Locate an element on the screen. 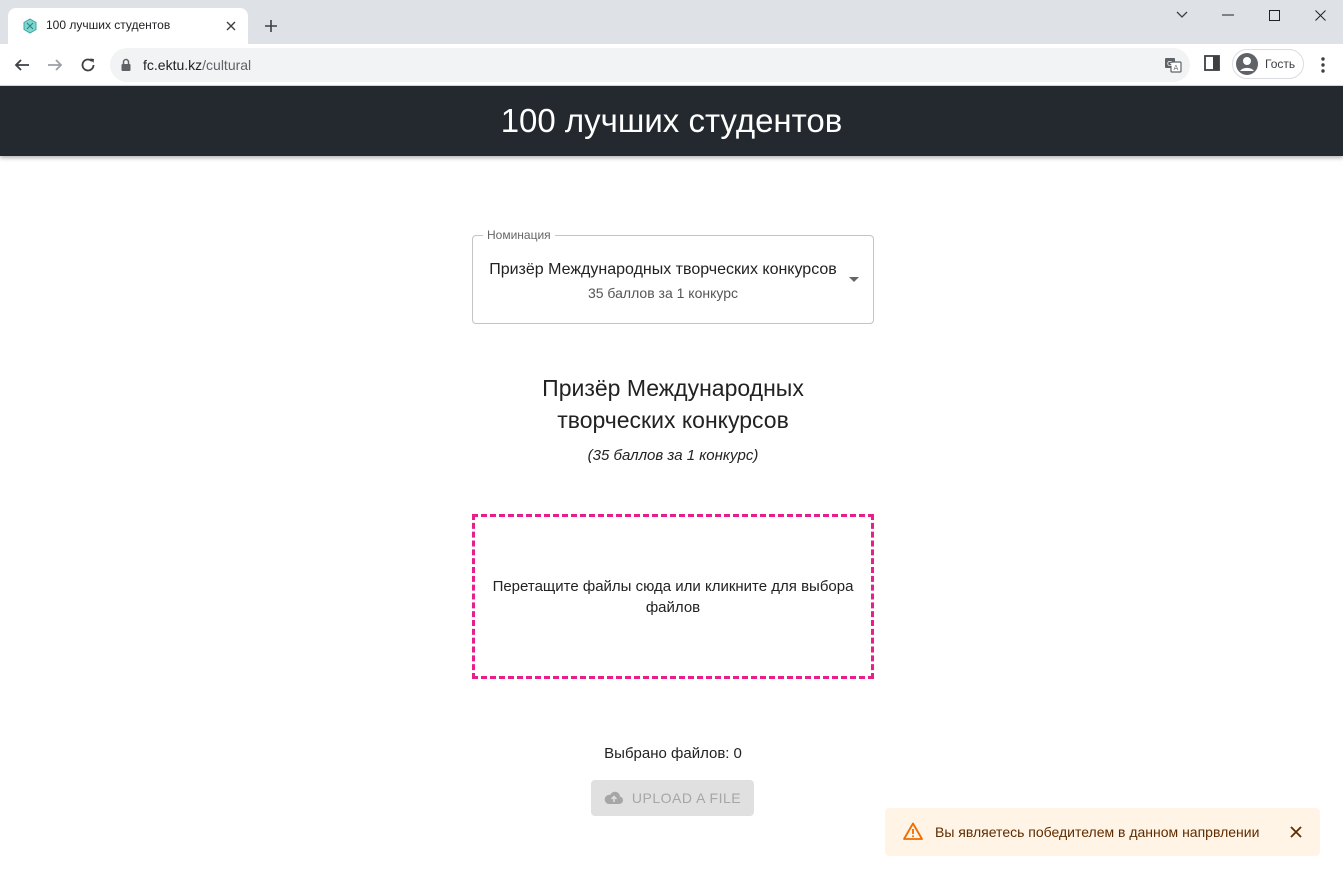  tab-close-icon is located at coordinates (231, 26).